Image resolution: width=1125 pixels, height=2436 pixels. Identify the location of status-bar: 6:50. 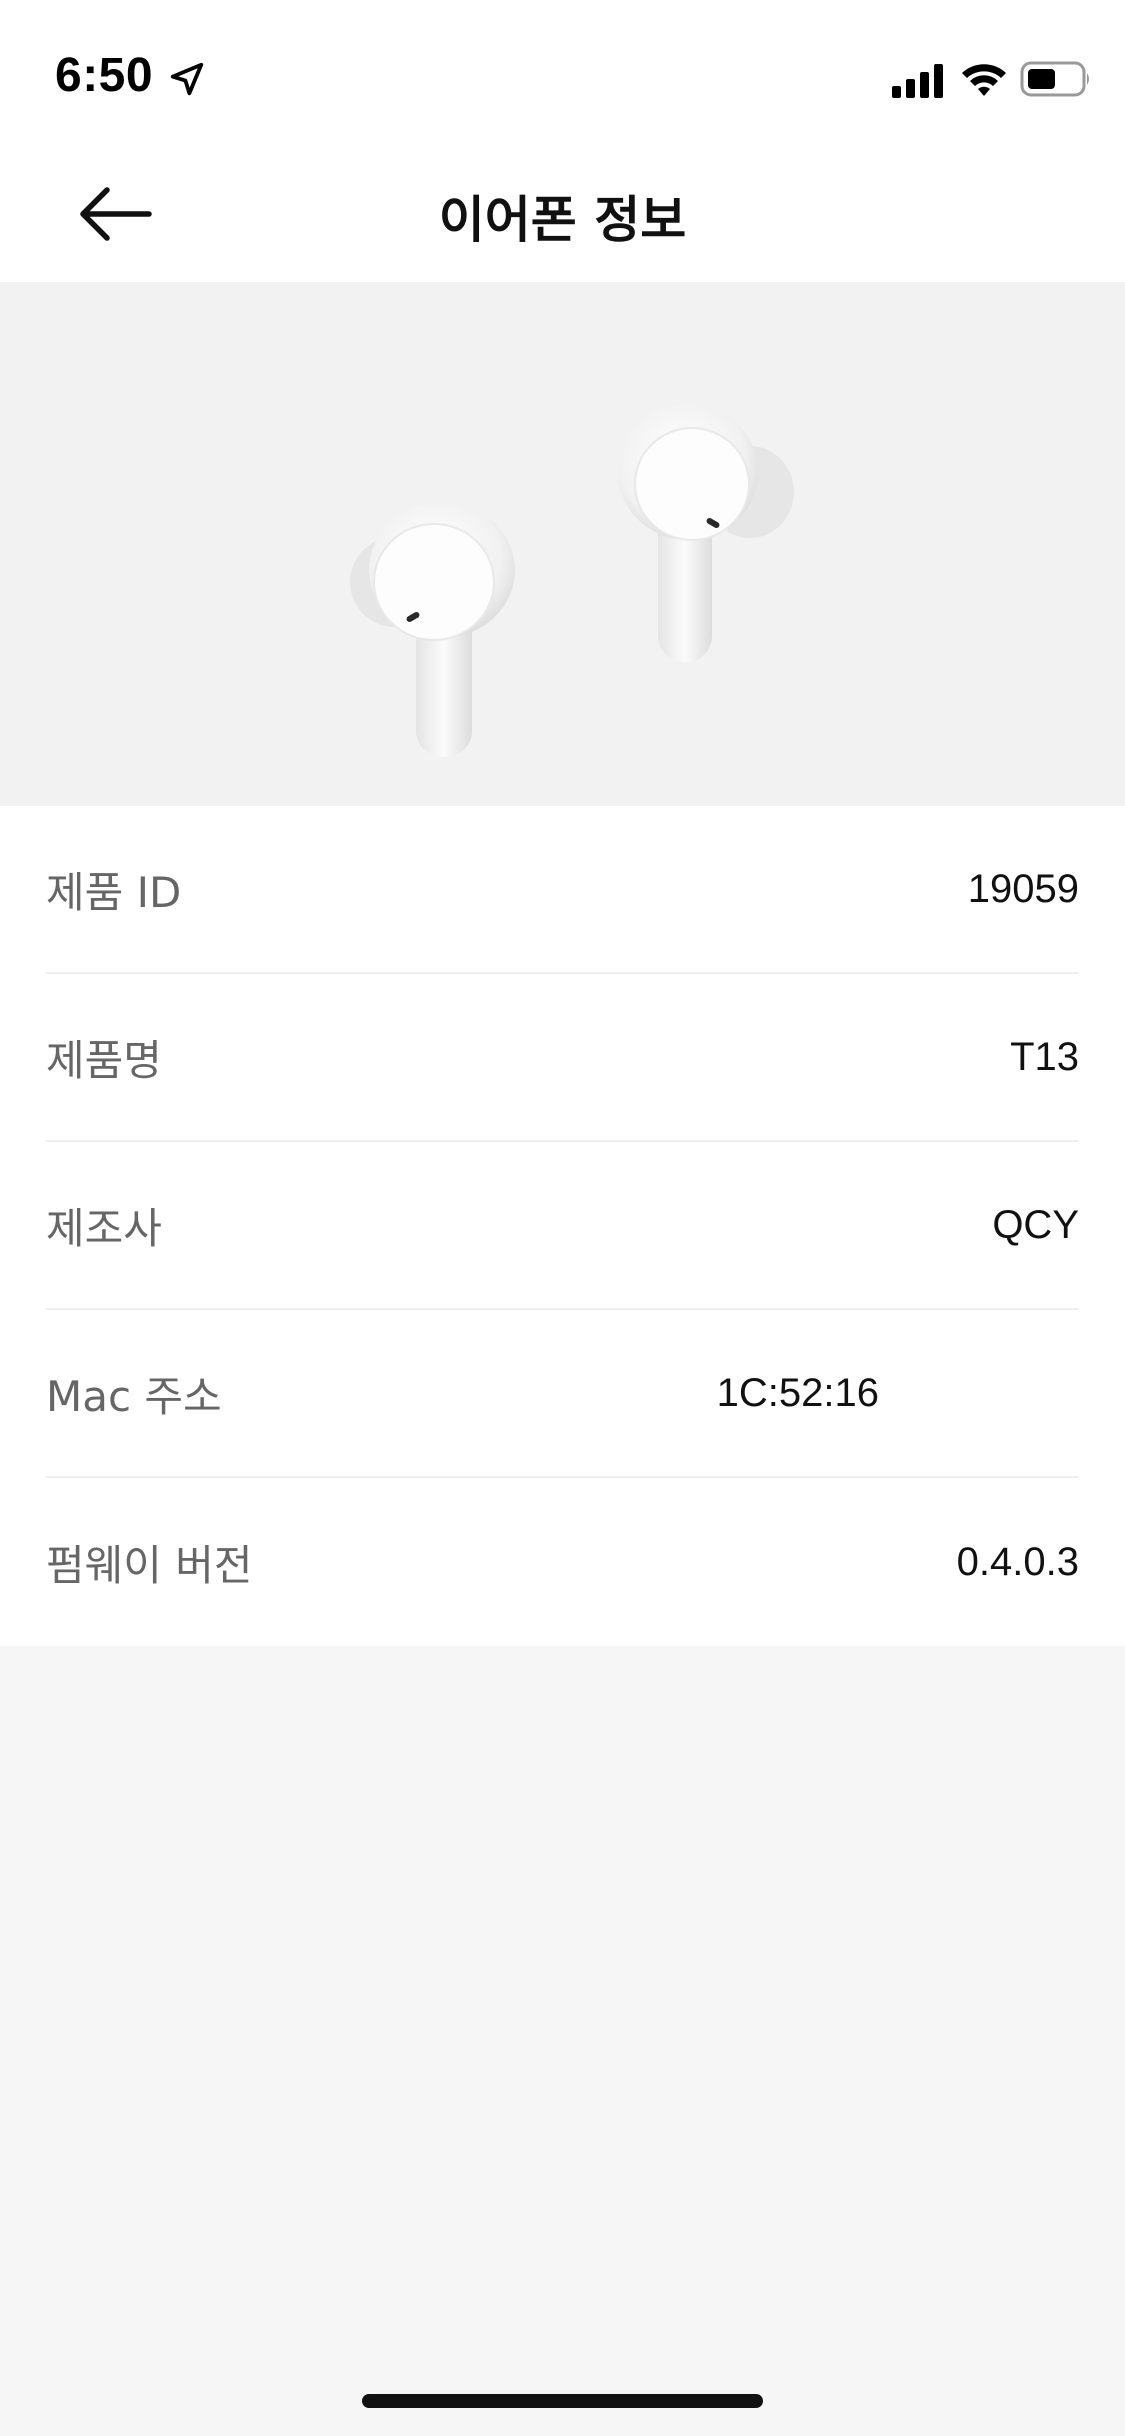
(562, 75).